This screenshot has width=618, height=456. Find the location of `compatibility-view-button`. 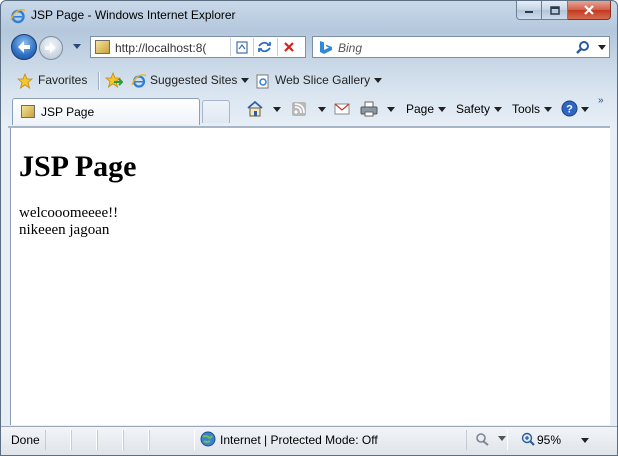

compatibility-view-button is located at coordinates (241, 47).